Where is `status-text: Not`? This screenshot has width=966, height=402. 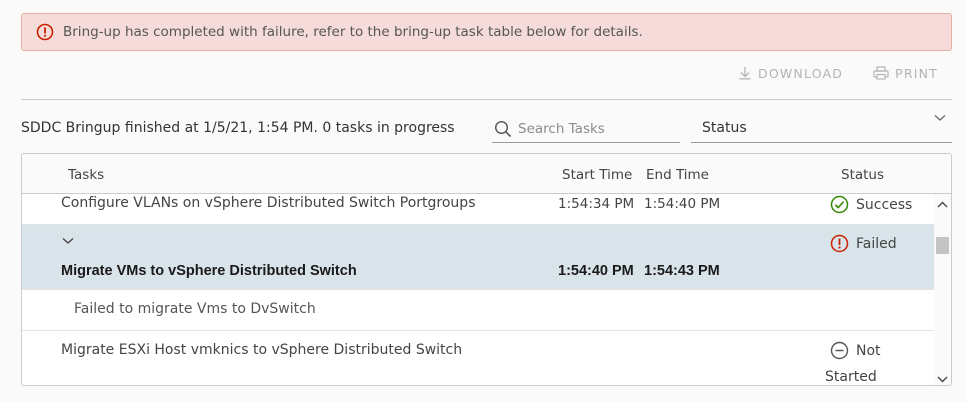 status-text: Not is located at coordinates (868, 350).